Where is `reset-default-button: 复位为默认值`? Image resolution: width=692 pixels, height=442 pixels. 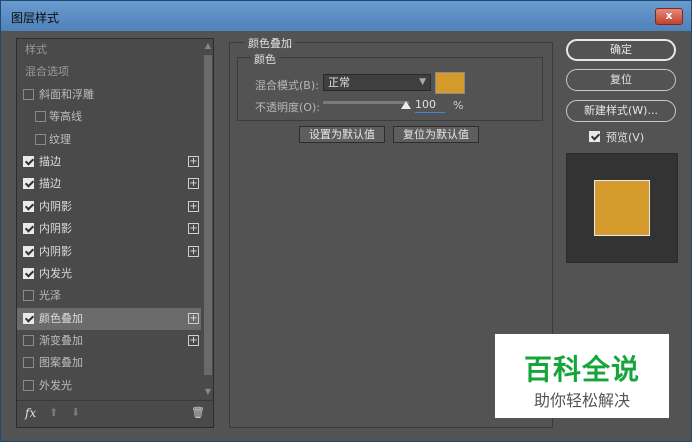
reset-default-button: 复位为默认值 is located at coordinates (436, 134).